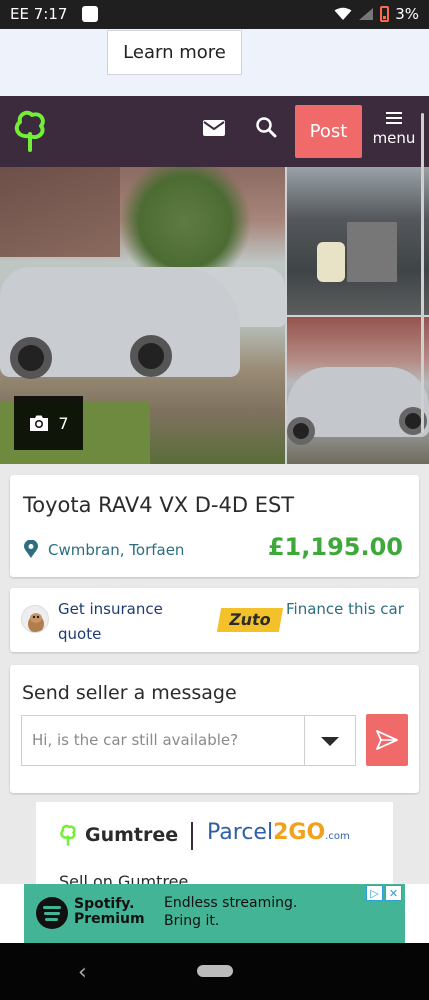 The height and width of the screenshot is (1000, 429). Describe the element at coordinates (346, 609) in the screenshot. I see `finance-link: Finance this car` at that location.